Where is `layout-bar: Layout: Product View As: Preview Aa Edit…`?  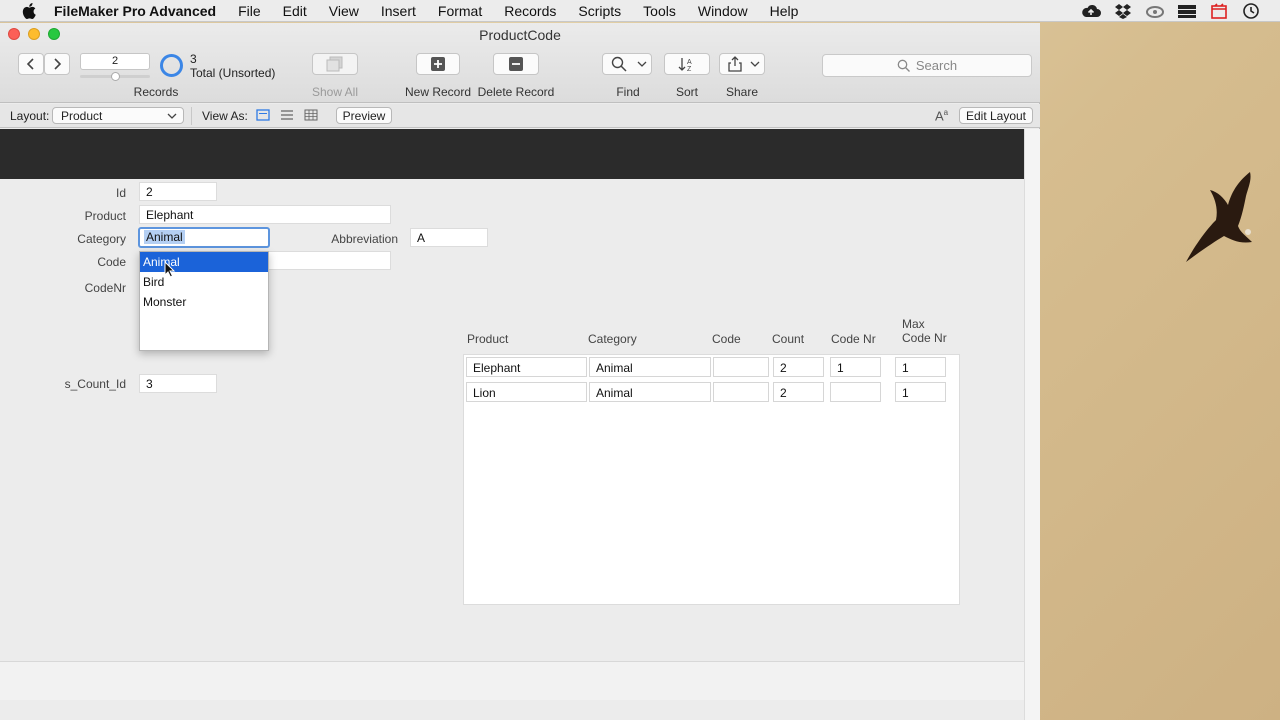
layout-bar: Layout: Product View As: Preview Aa Edit… is located at coordinates (520, 116).